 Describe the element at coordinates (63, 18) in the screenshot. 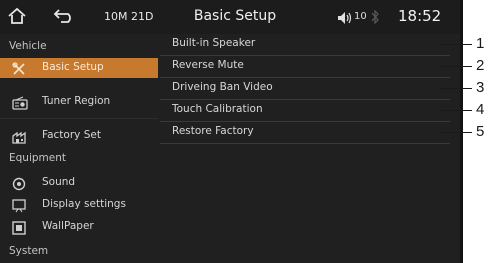

I see `back-arrow-icon` at that location.